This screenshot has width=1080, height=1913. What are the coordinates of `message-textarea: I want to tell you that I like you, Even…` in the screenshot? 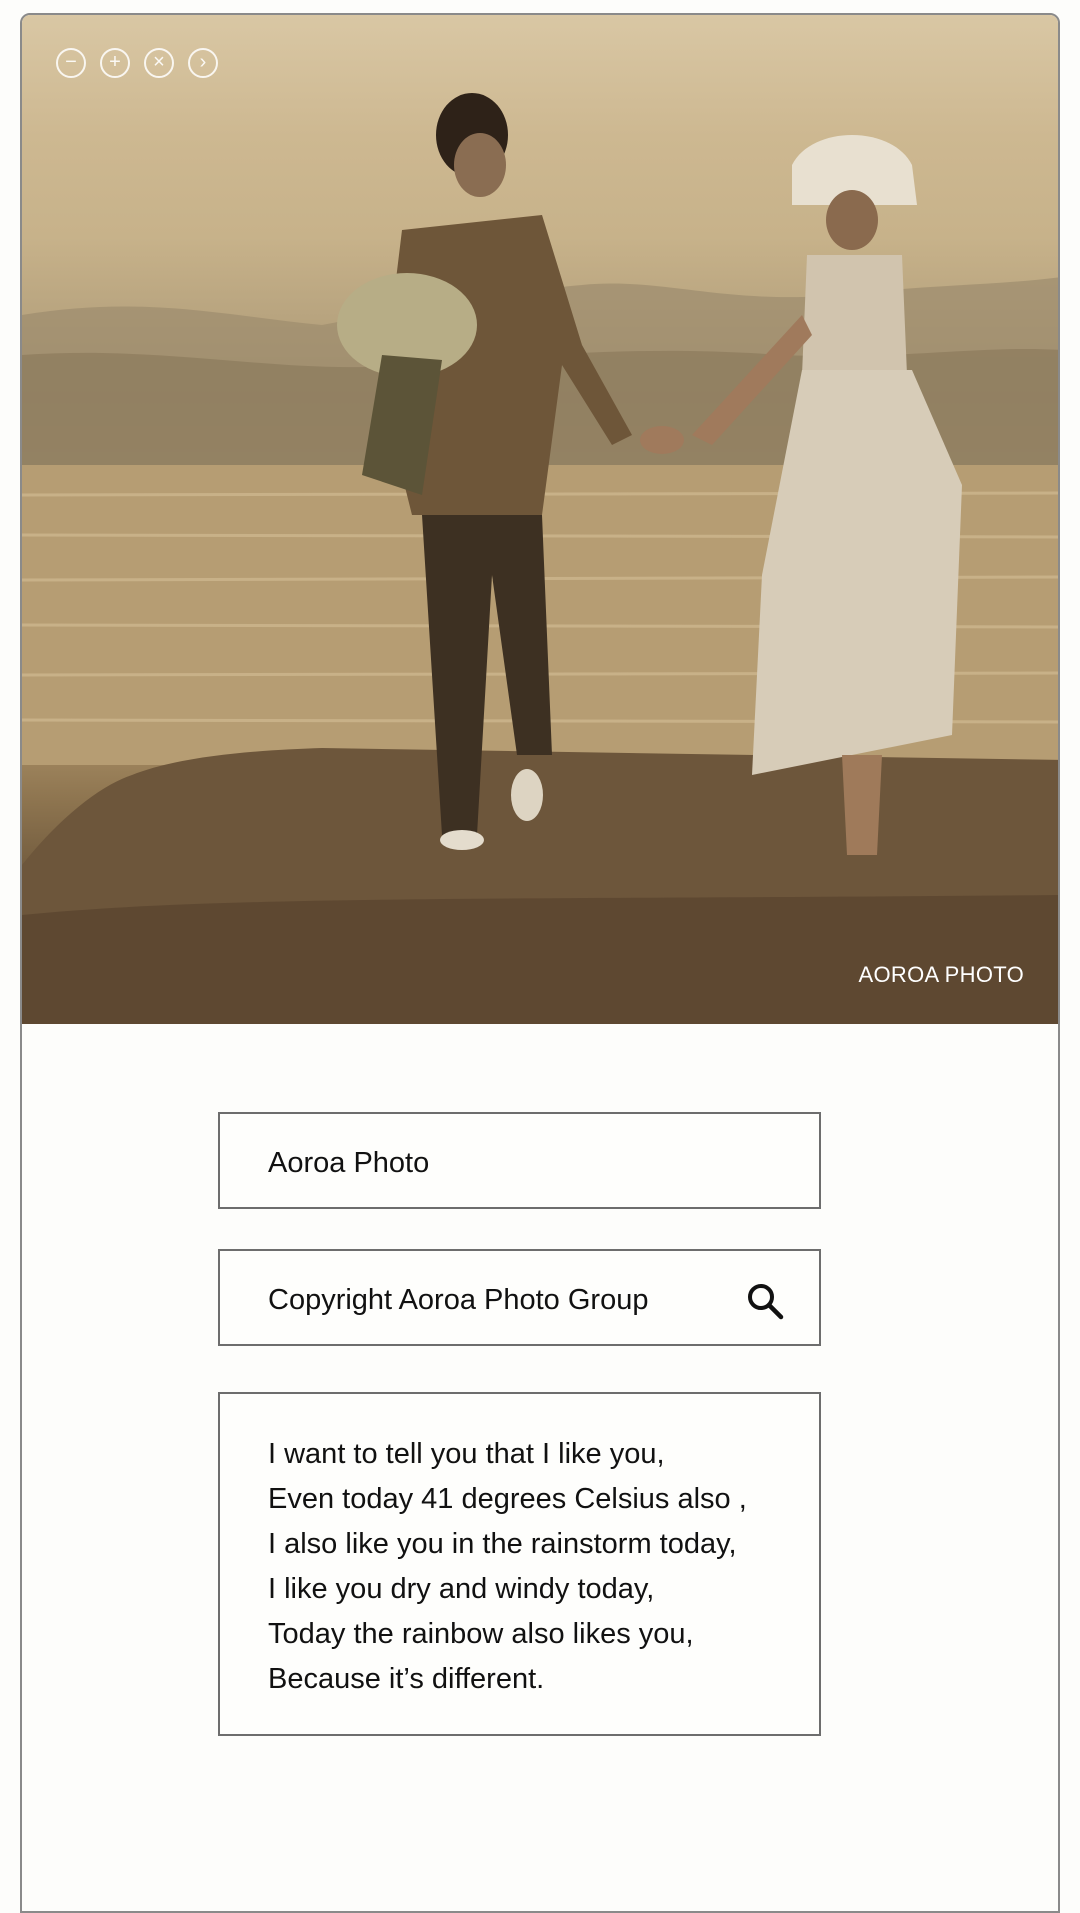 It's located at (519, 1564).